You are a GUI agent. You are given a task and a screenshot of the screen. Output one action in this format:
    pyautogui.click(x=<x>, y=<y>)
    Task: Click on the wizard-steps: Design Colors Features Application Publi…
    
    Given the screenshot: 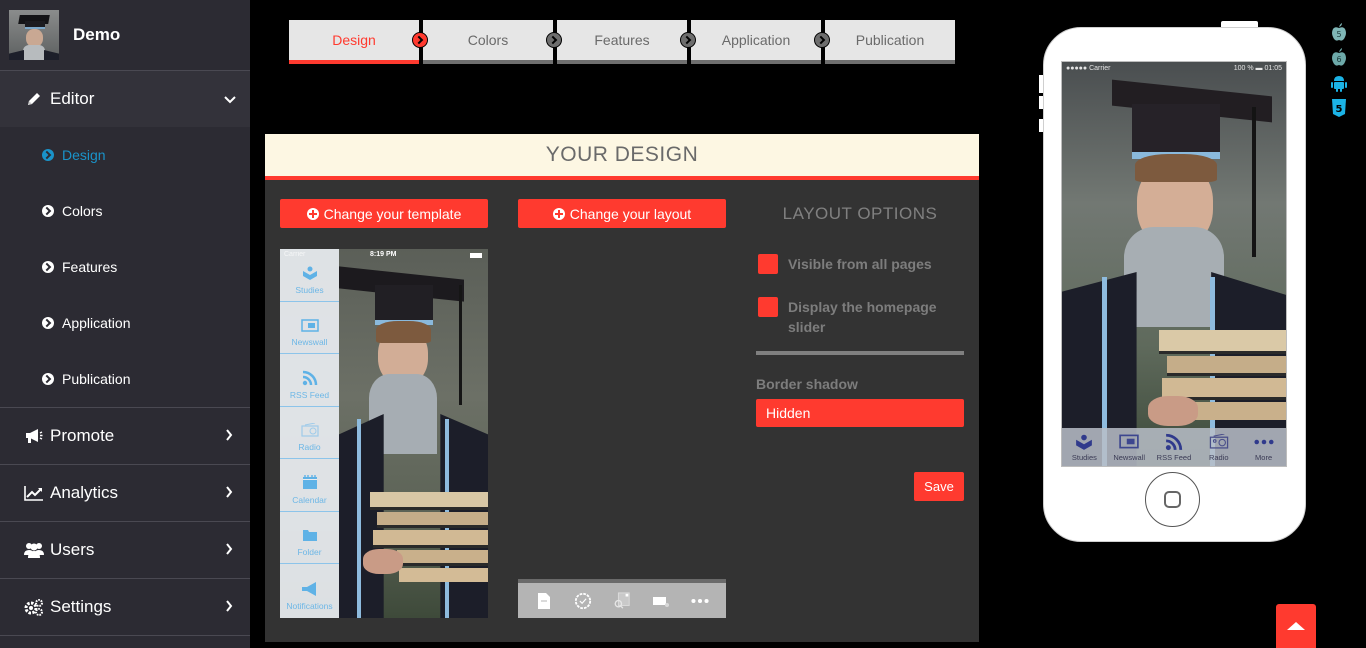 What is the action you would take?
    pyautogui.click(x=622, y=42)
    